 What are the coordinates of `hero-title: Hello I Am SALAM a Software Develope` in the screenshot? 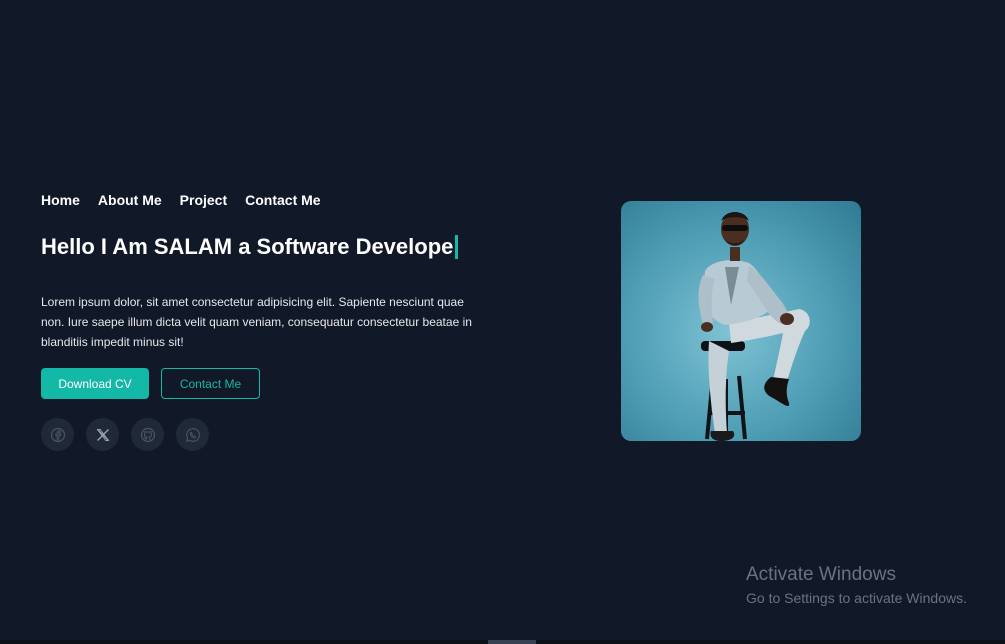 It's located at (247, 246).